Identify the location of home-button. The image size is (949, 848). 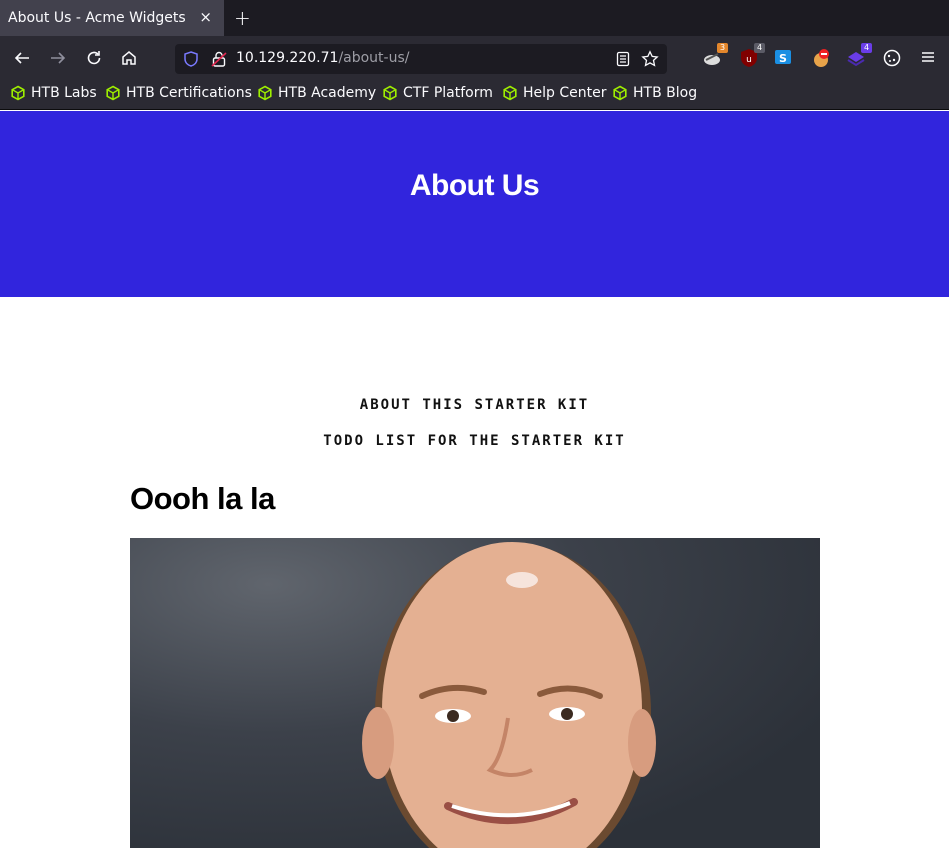
(129, 58).